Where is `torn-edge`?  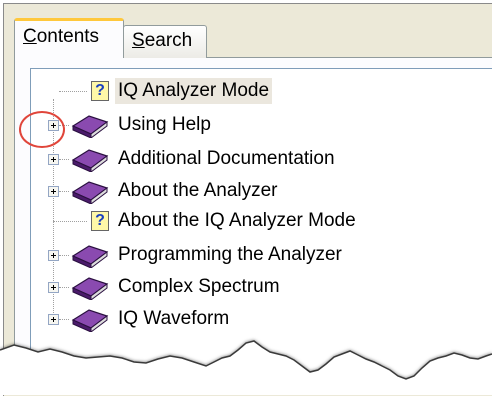
torn-edge is located at coordinates (246, 367).